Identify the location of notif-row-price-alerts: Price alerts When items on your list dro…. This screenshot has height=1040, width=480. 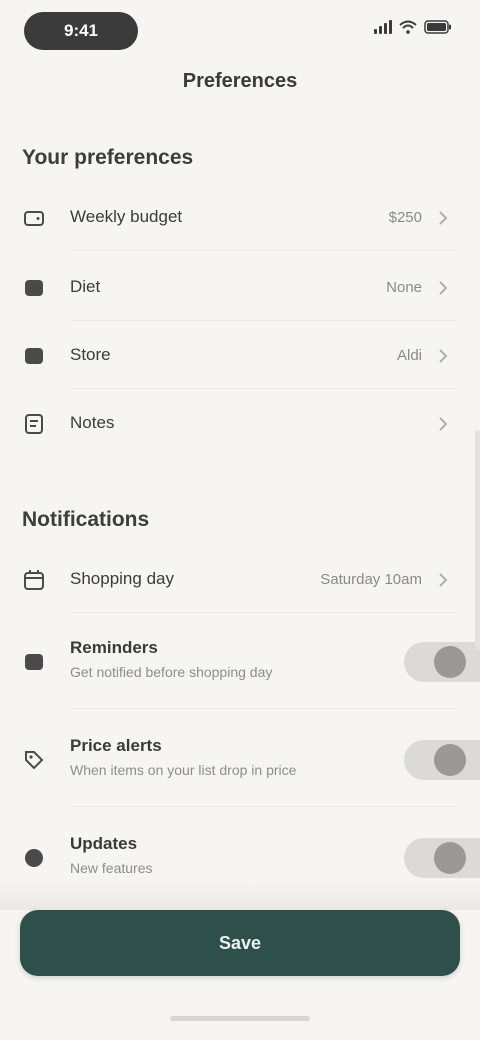
(240, 760).